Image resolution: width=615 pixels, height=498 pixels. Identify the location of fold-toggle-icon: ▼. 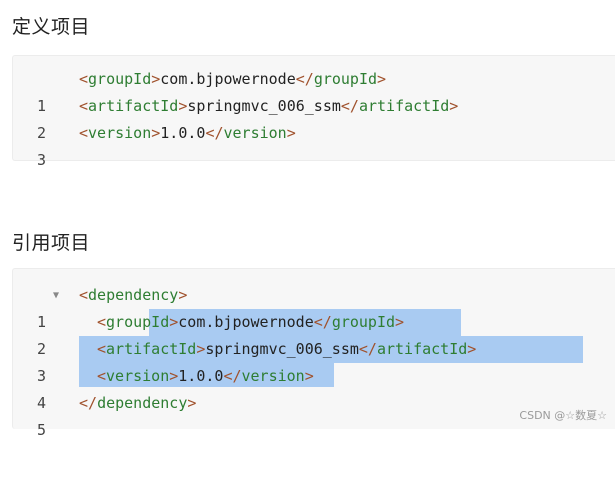
(56, 295).